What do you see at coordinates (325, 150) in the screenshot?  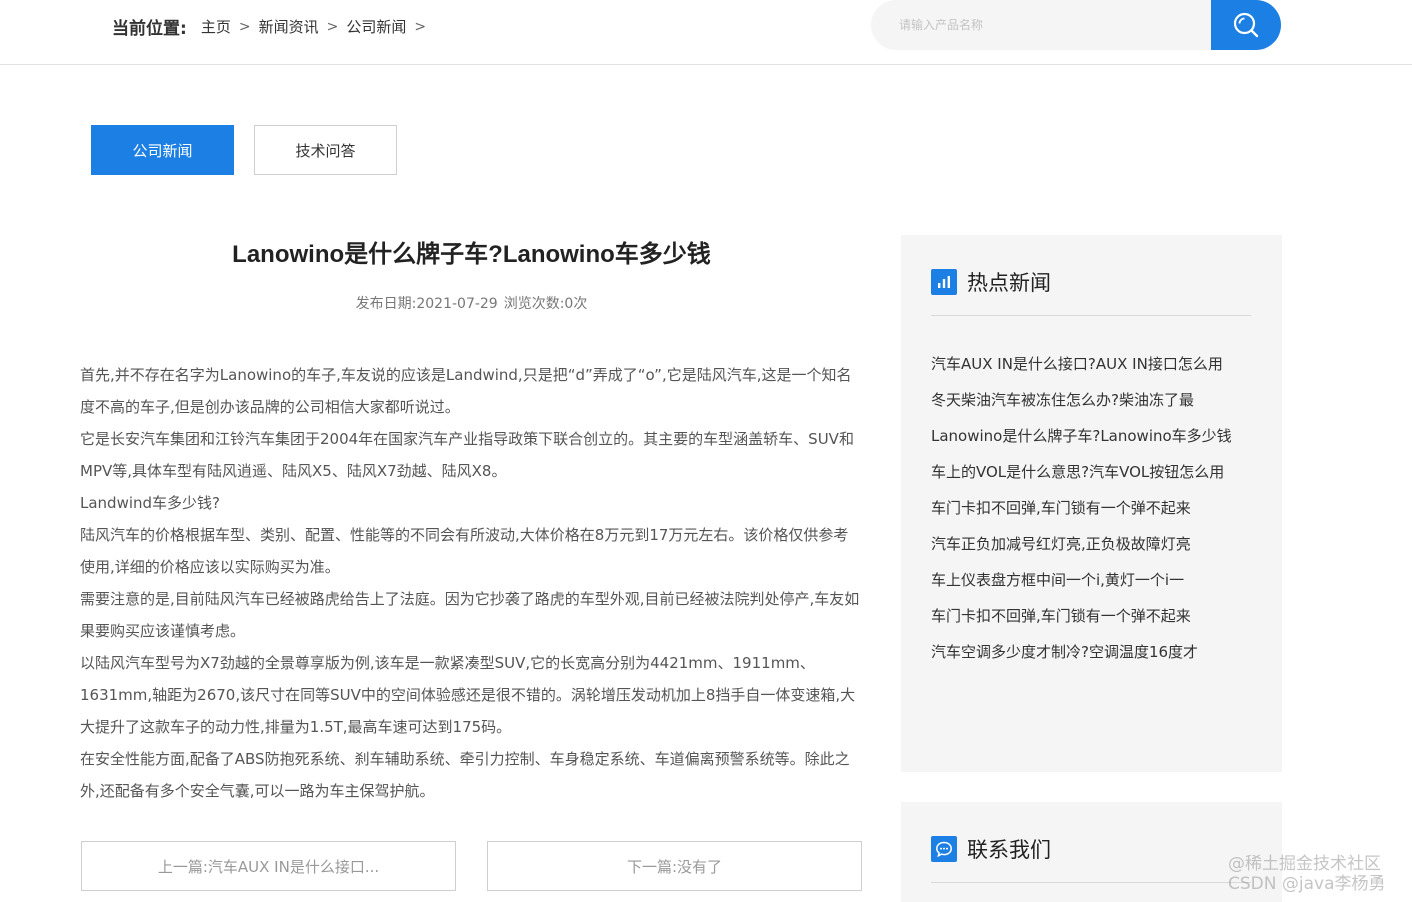 I see `tab-tech-qa: 技术问答` at bounding box center [325, 150].